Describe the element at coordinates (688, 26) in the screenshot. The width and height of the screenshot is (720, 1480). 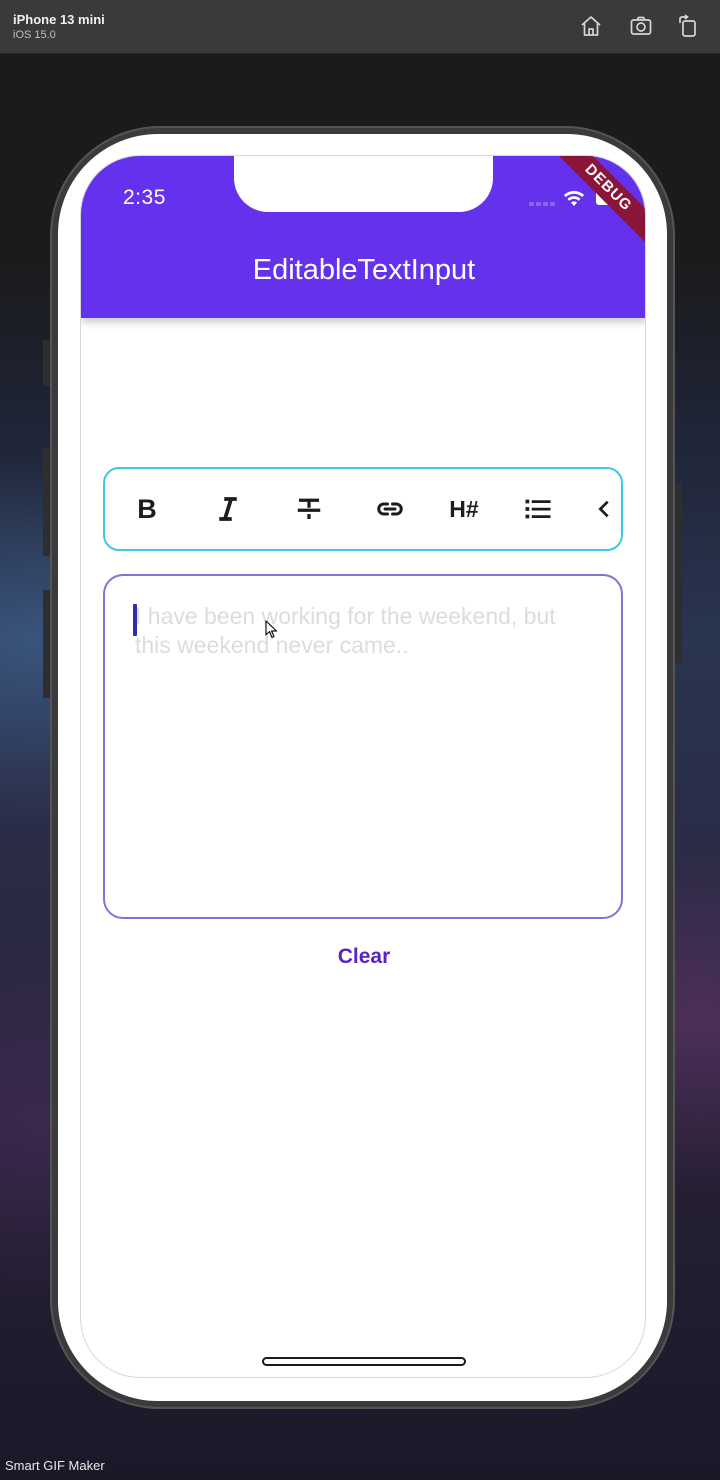
I see `rotate-icon` at that location.